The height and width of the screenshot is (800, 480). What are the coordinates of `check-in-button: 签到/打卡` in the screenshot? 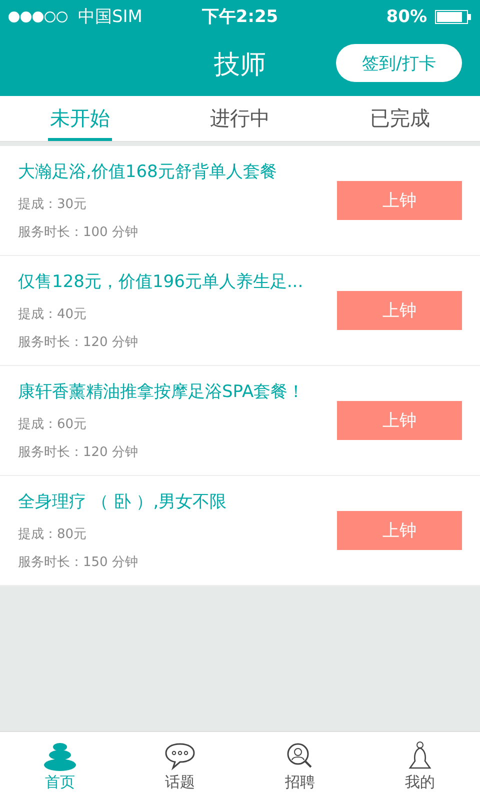 It's located at (399, 63).